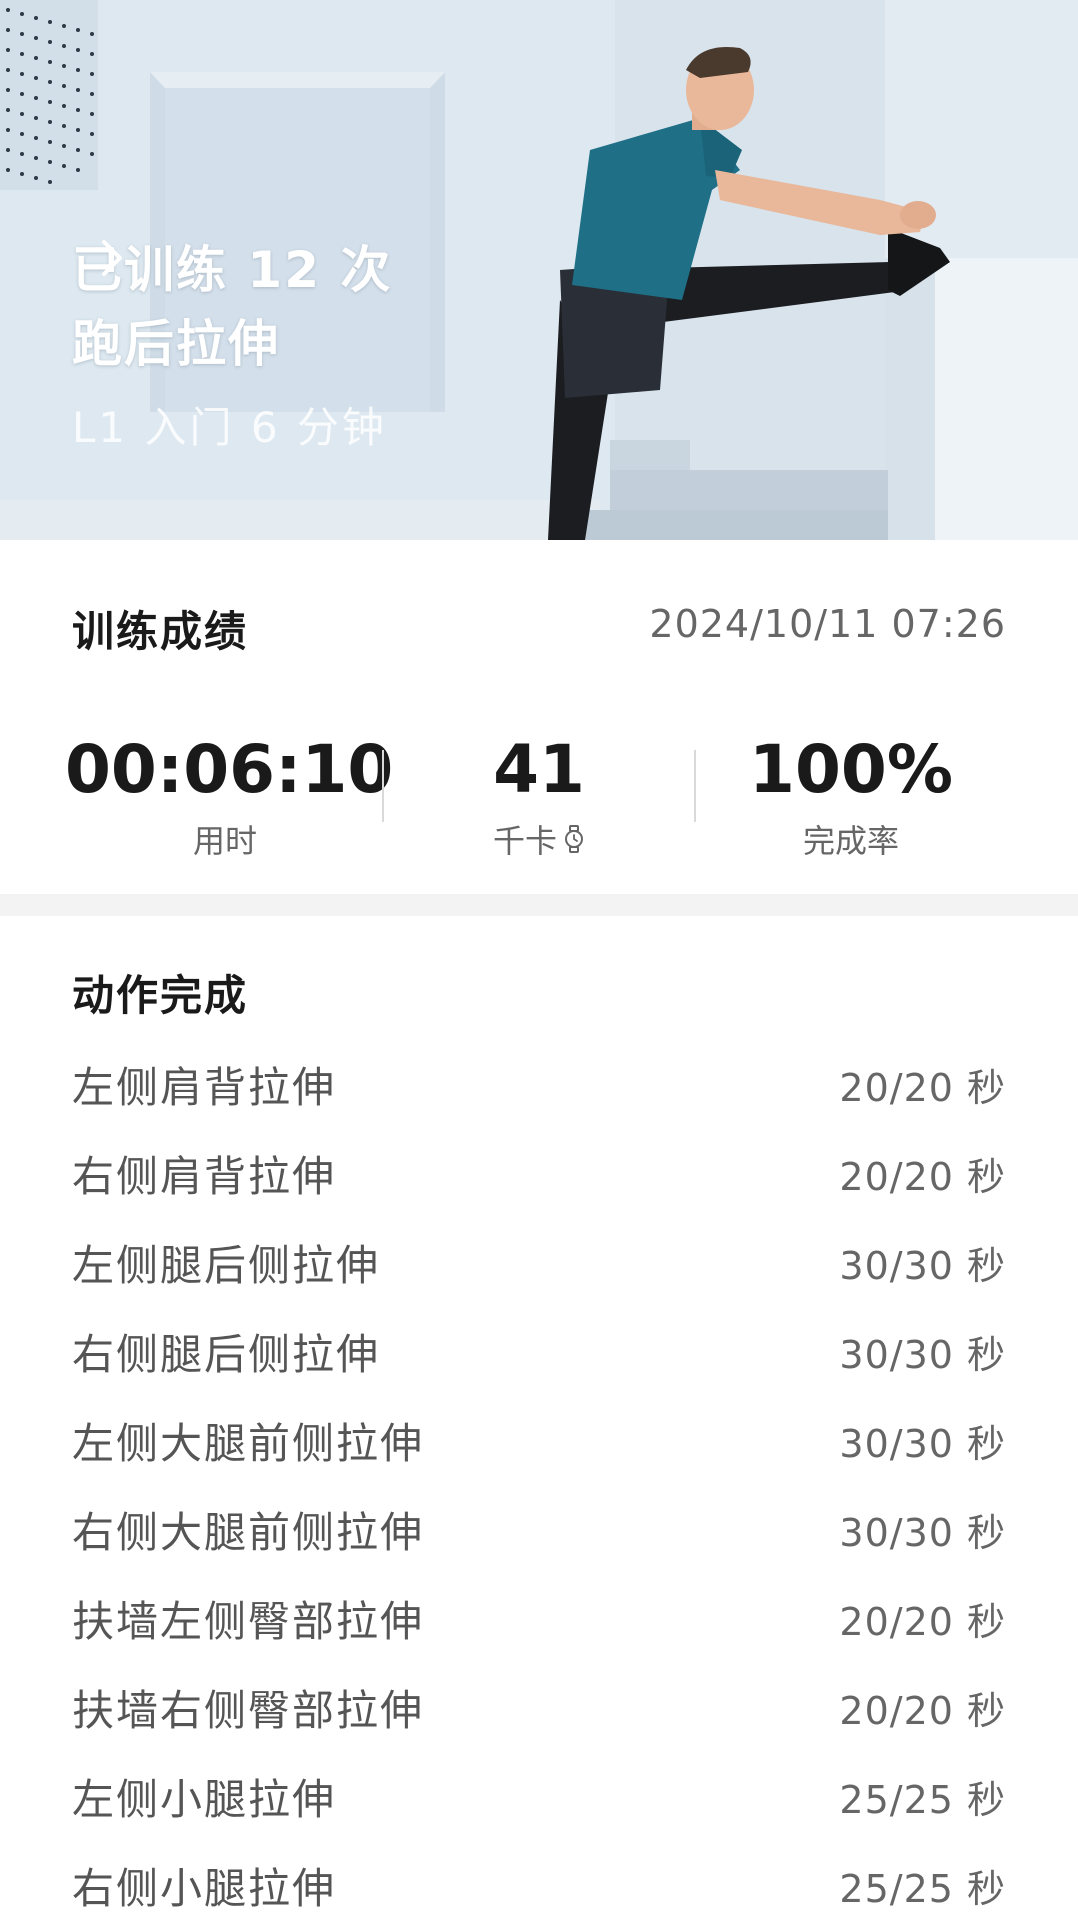 This screenshot has height=1930, width=1078. I want to click on stat-calories: 41 千卡, so click(539, 795).